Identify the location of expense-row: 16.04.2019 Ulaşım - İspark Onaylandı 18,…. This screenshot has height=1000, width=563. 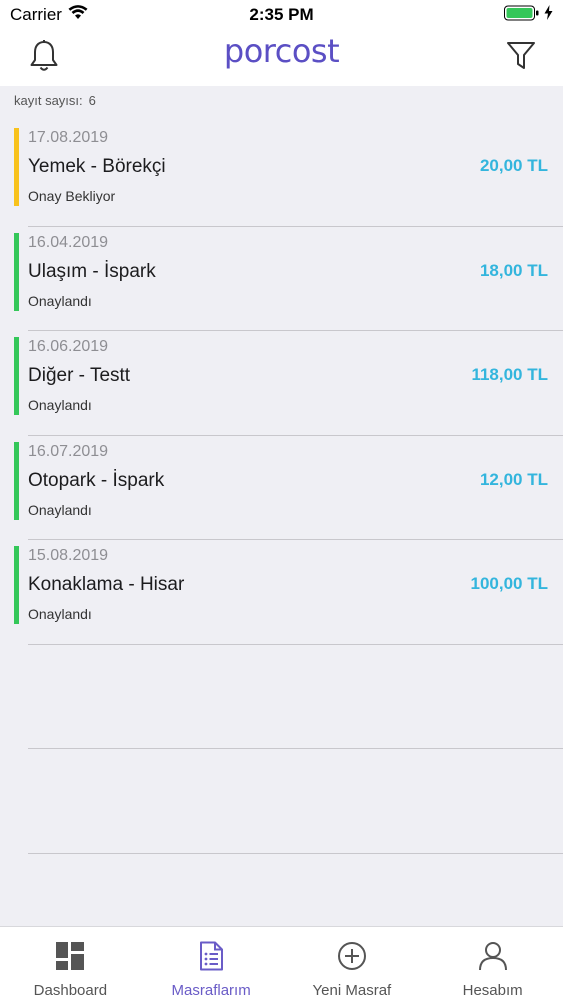
(281, 279).